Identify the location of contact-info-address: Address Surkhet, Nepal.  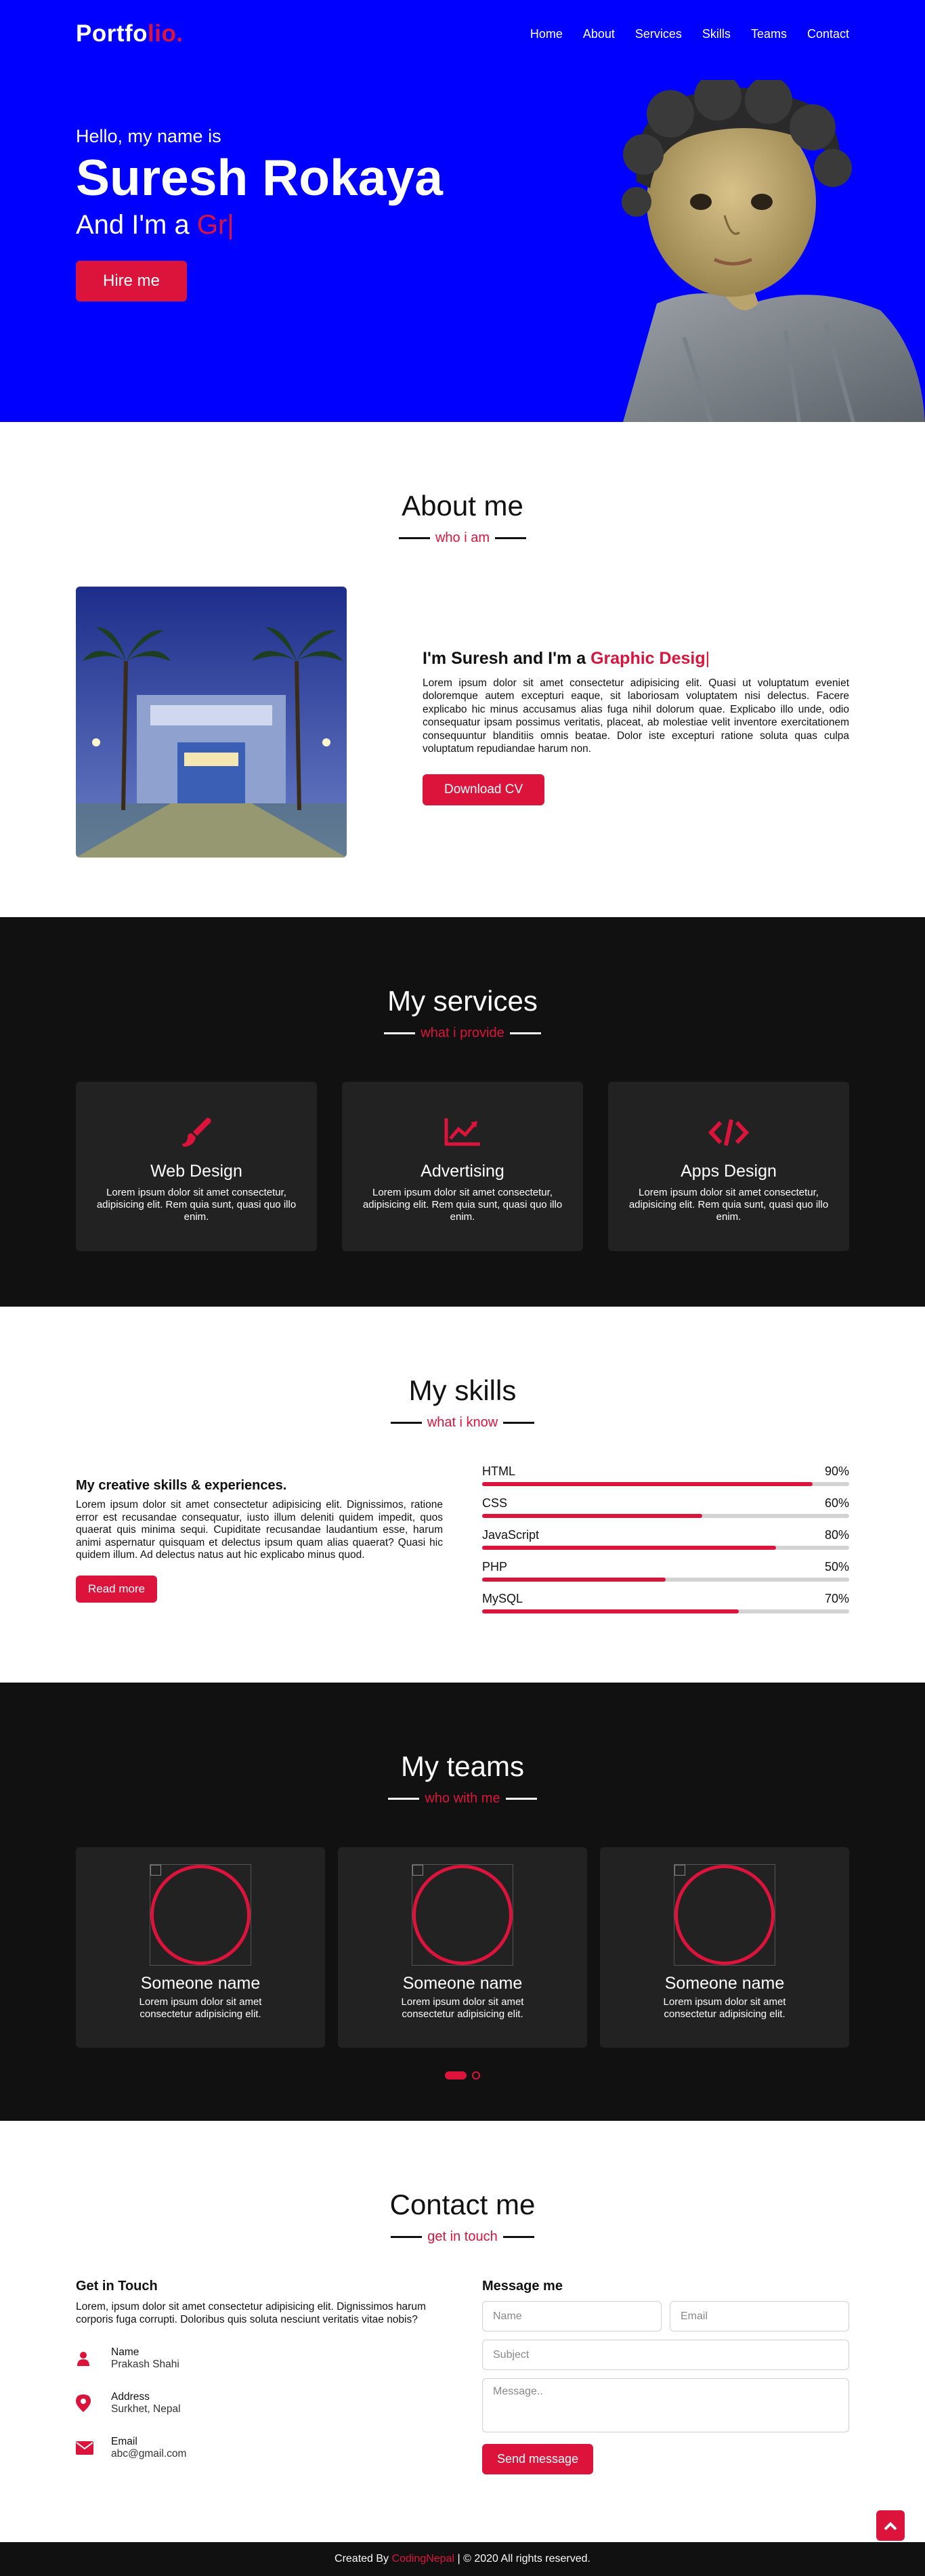
(259, 2403).